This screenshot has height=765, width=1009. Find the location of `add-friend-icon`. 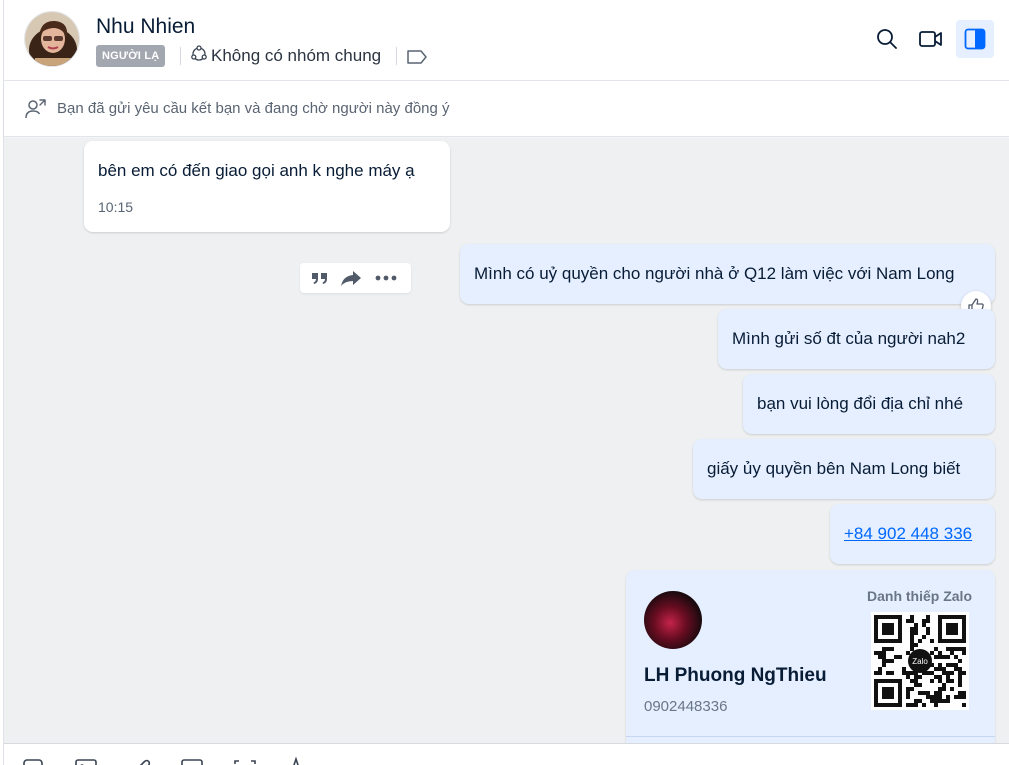

add-friend-icon is located at coordinates (35, 109).